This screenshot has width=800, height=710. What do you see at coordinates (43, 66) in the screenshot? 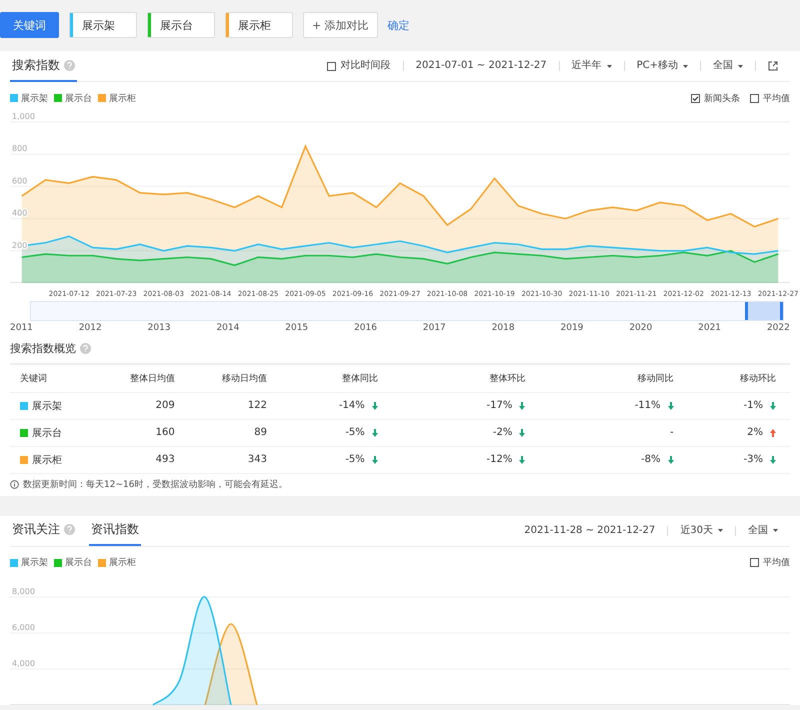
I see `section-tab: 搜索指数` at bounding box center [43, 66].